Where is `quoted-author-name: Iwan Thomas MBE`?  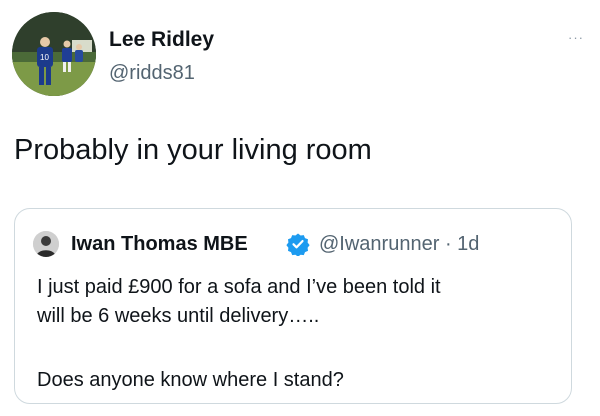
quoted-author-name: Iwan Thomas MBE is located at coordinates (159, 244).